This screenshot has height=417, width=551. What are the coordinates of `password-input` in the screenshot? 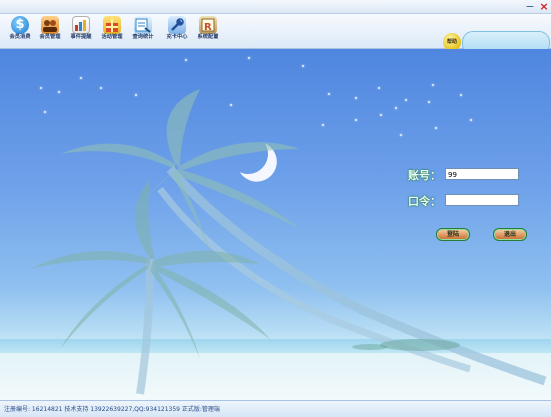 It's located at (482, 200).